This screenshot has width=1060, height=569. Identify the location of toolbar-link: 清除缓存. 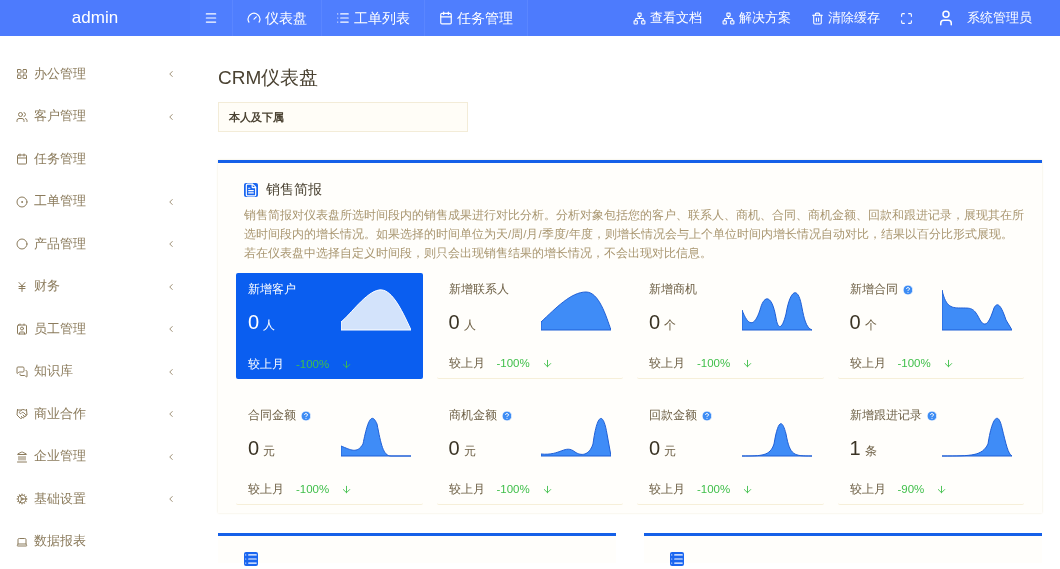
(845, 18).